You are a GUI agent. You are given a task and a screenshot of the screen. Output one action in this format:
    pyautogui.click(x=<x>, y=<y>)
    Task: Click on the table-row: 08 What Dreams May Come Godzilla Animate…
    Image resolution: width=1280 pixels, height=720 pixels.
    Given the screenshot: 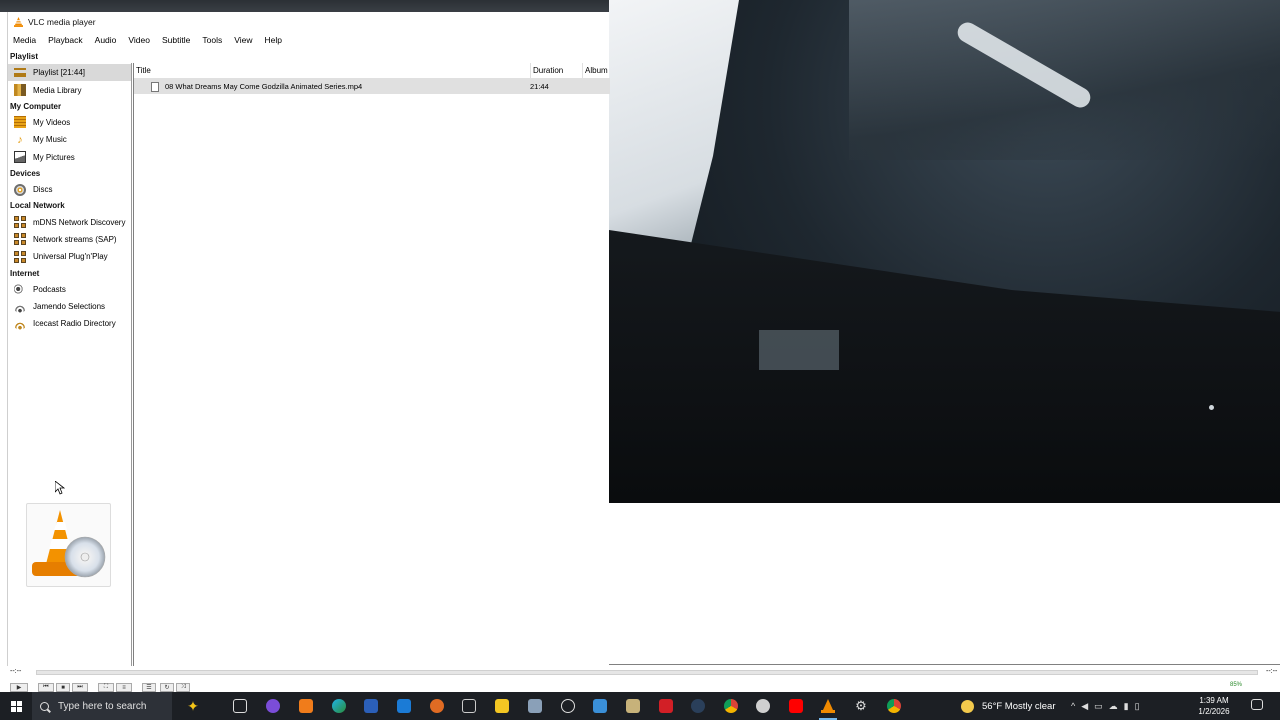 What is the action you would take?
    pyautogui.click(x=372, y=86)
    